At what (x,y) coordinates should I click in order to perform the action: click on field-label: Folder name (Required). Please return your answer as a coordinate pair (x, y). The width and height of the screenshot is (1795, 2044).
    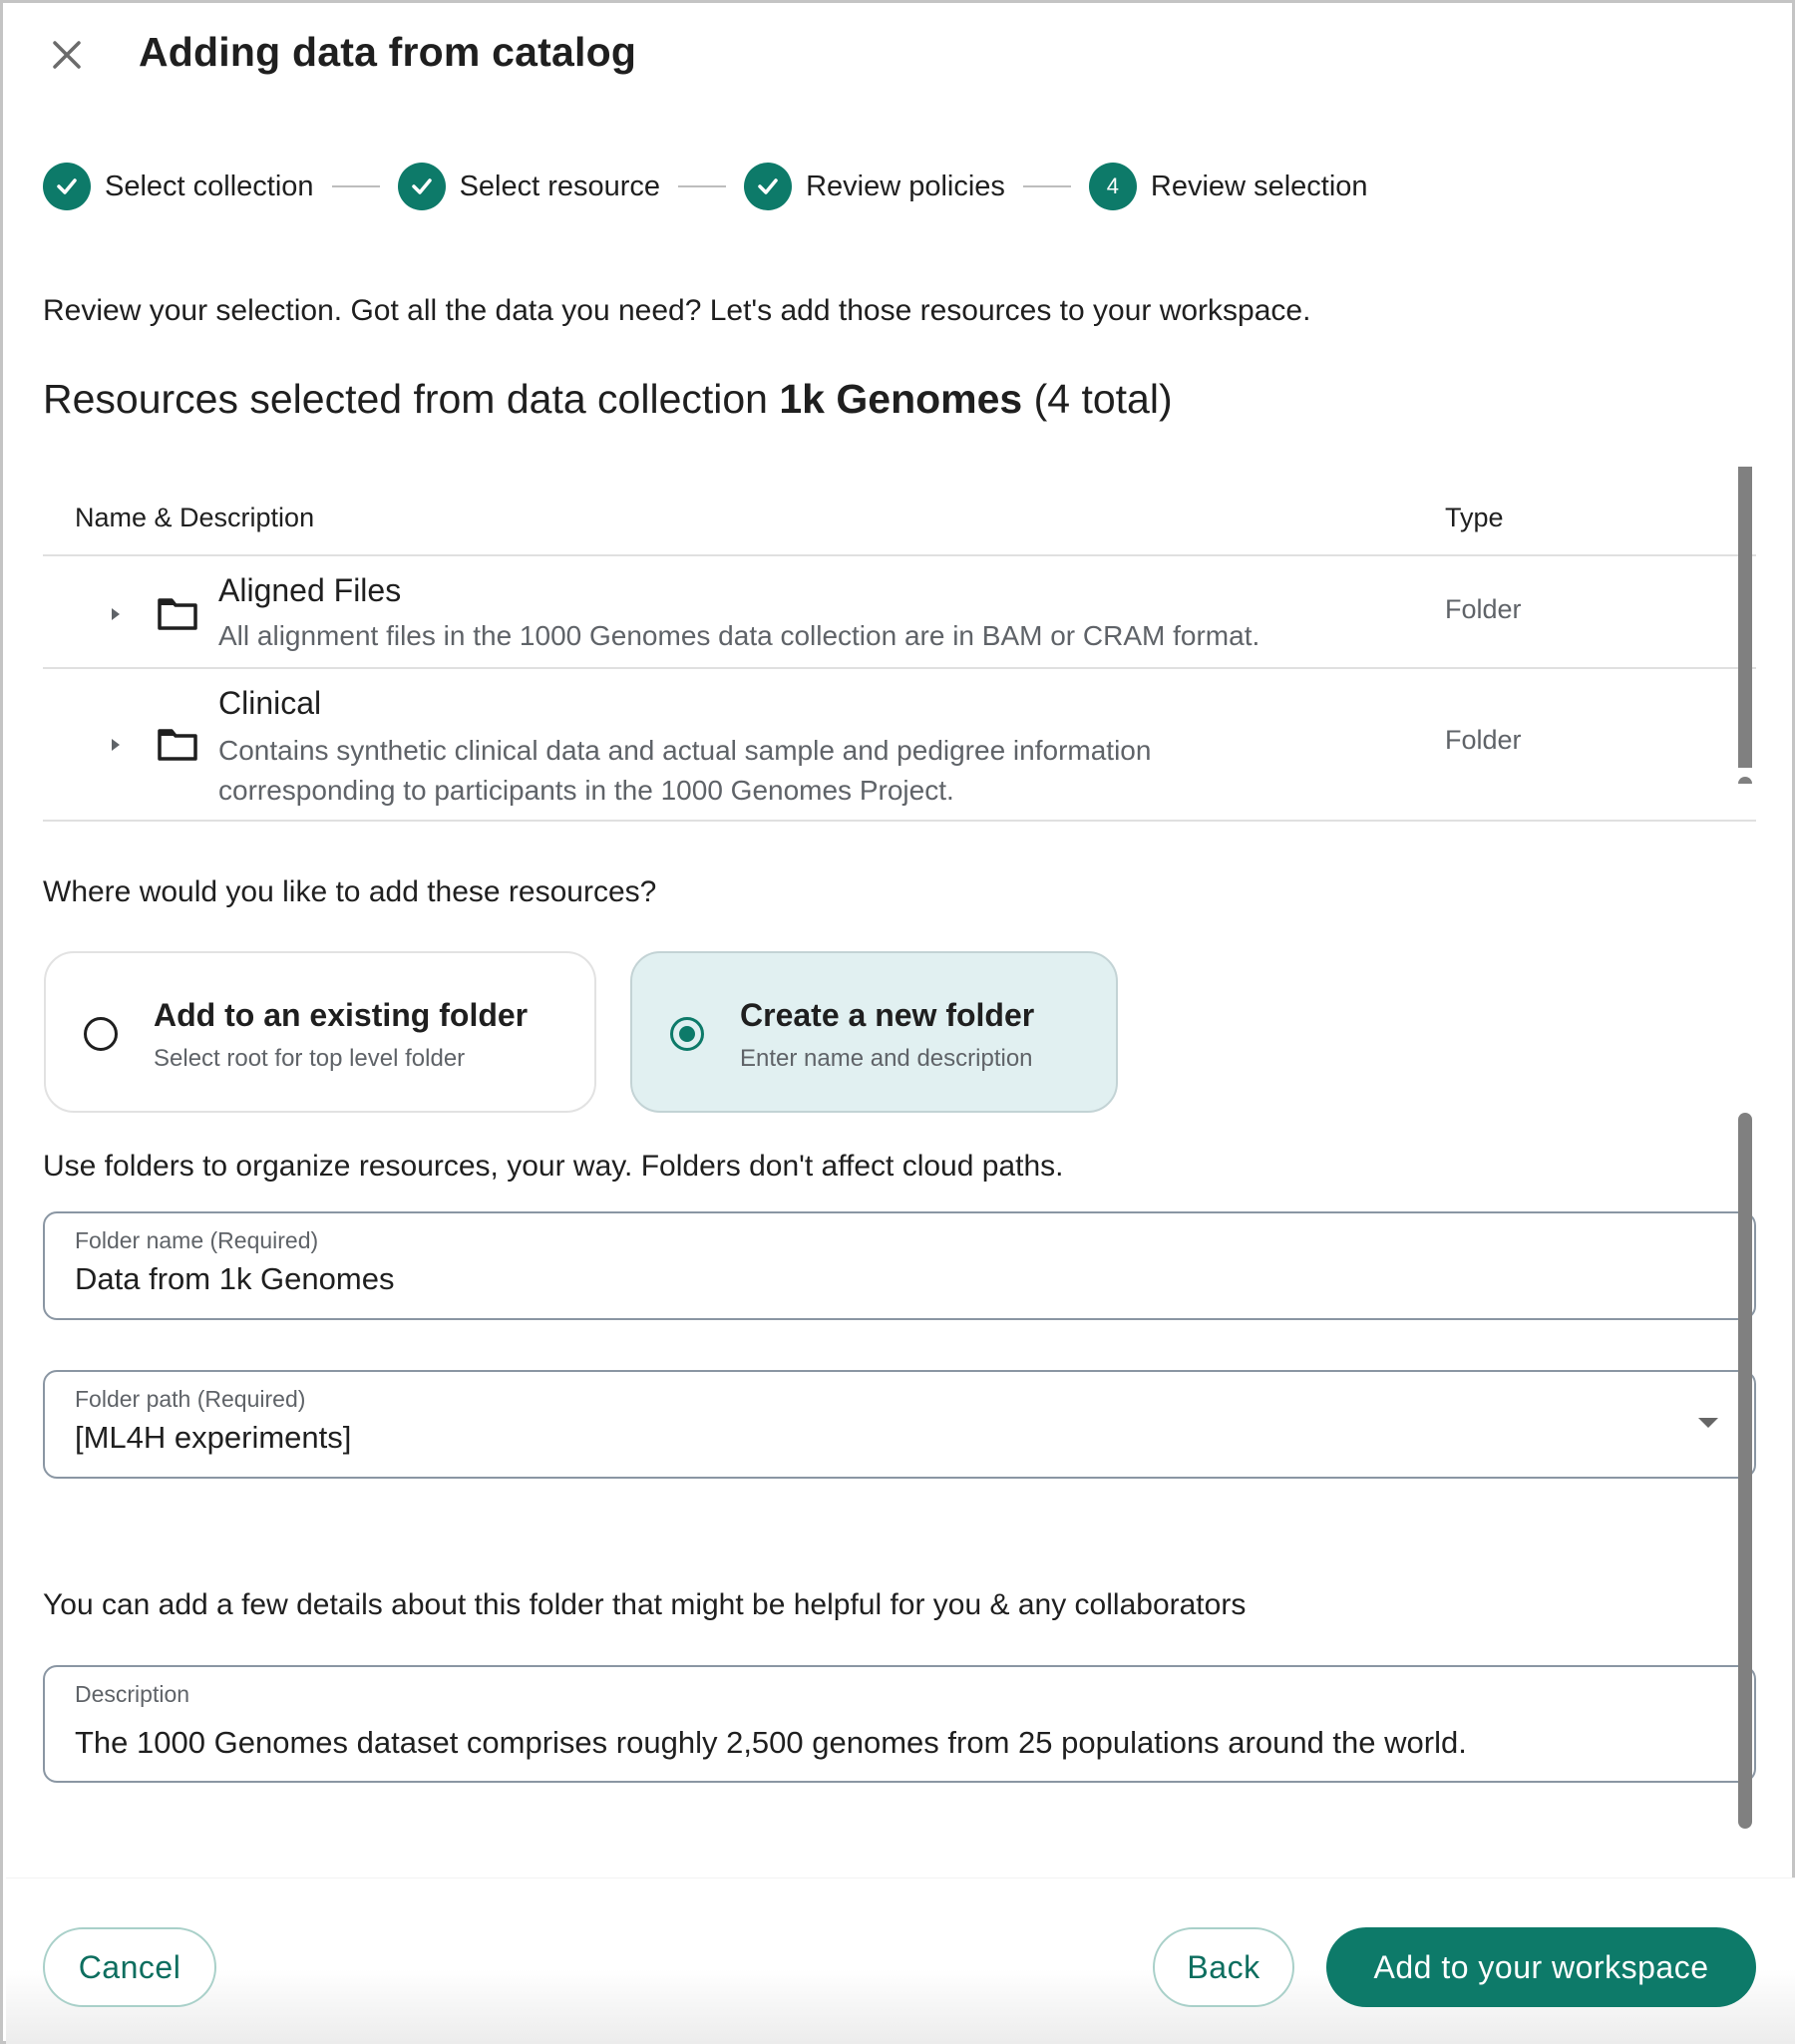
    Looking at the image, I should click on (197, 1240).